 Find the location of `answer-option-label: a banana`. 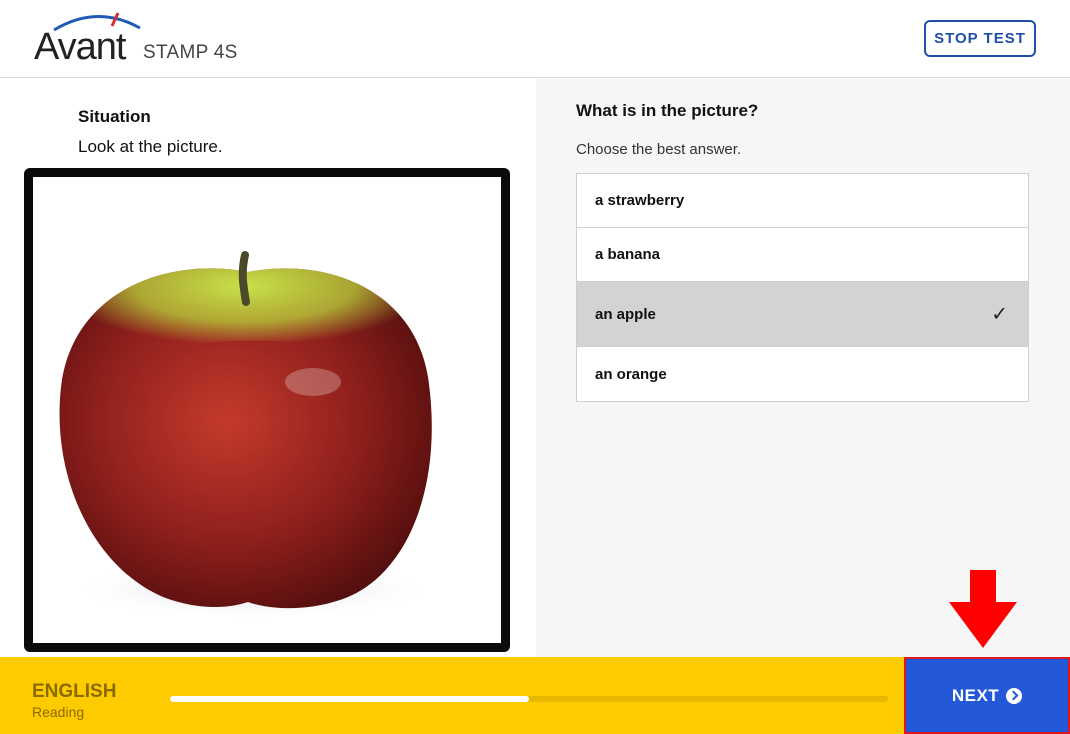

answer-option-label: a banana is located at coordinates (628, 254).